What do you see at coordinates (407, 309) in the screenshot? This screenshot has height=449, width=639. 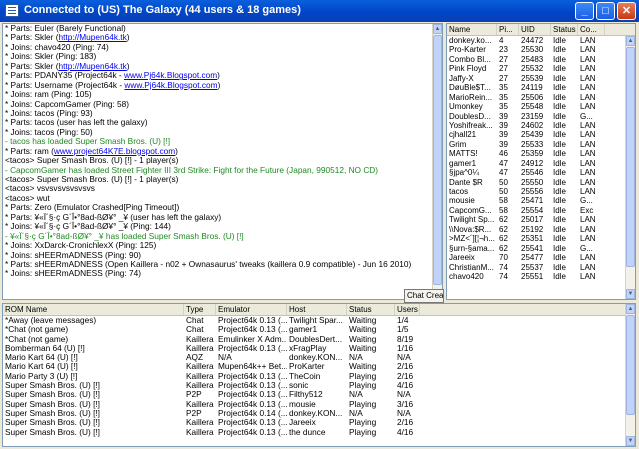 I see `column-header-users: Users` at bounding box center [407, 309].